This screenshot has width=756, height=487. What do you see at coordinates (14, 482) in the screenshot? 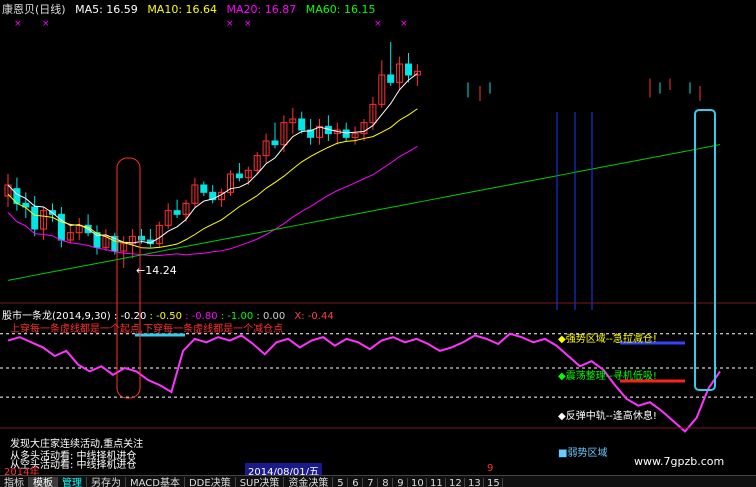
I see `tab-indicator: 指标` at bounding box center [14, 482].